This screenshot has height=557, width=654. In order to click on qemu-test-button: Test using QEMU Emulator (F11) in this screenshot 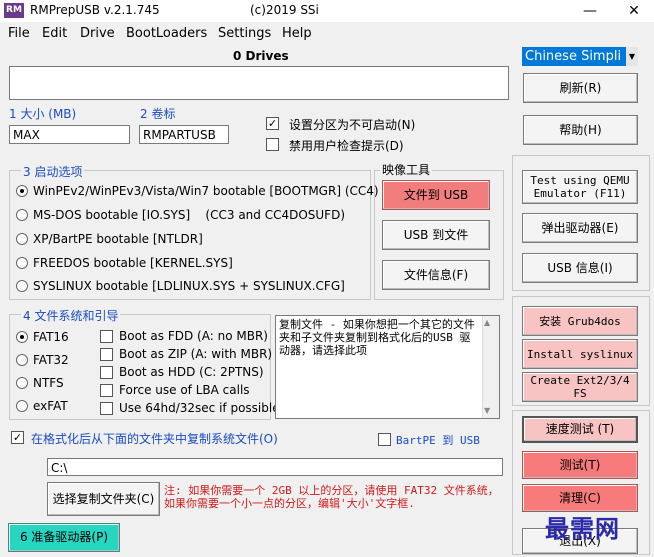, I will do `click(580, 187)`.